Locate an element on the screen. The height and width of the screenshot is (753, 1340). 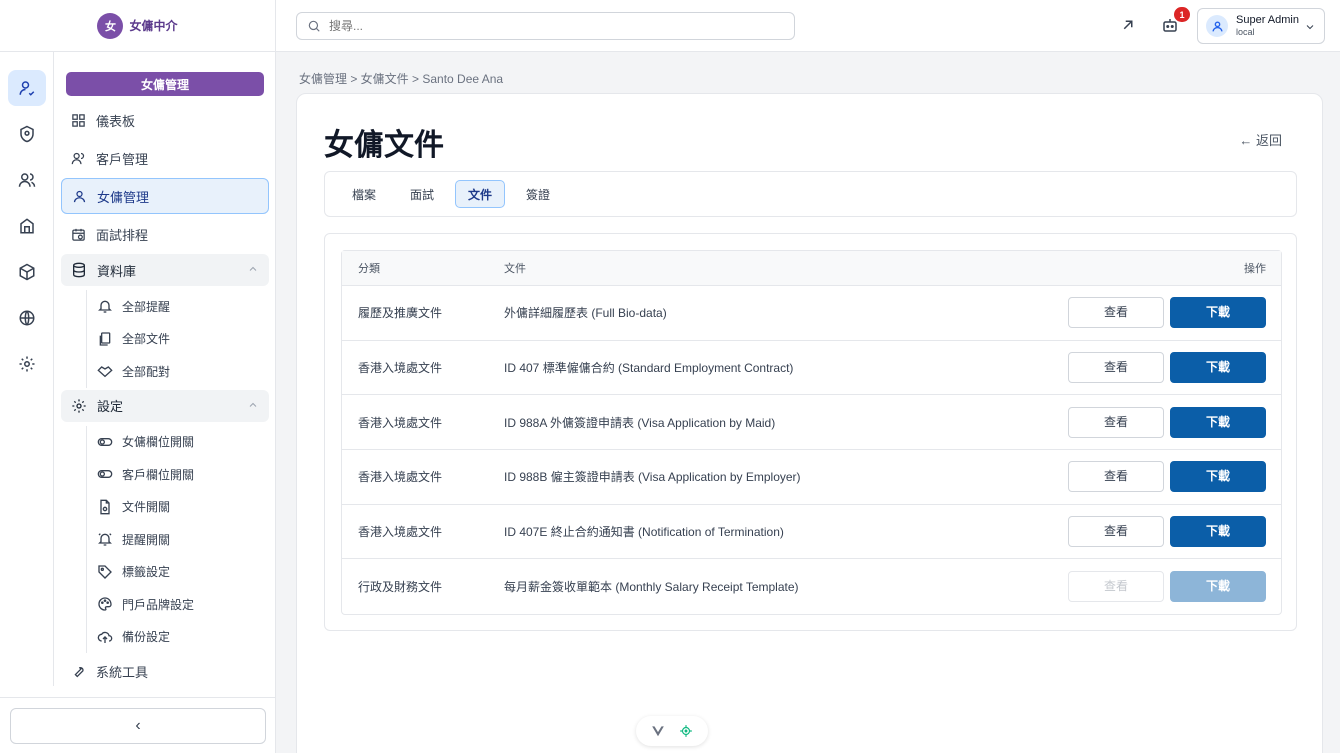
rail-gear-icon is located at coordinates (27, 364).